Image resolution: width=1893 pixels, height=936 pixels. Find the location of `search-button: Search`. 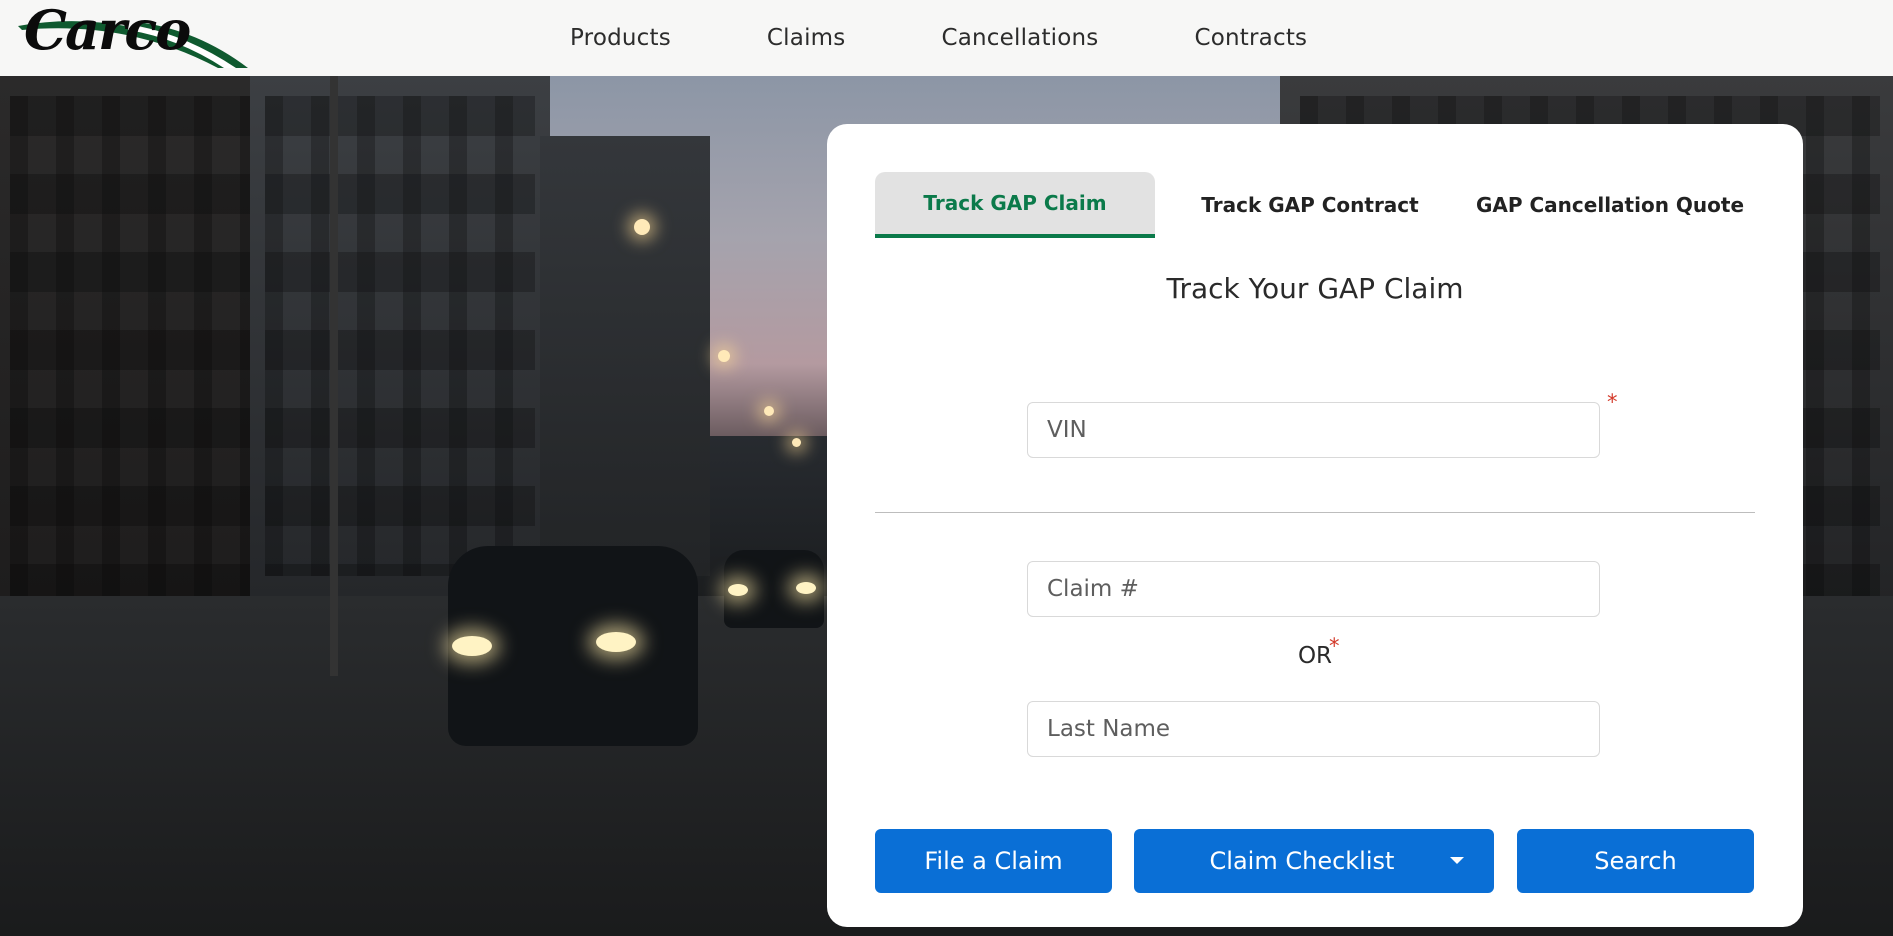

search-button: Search is located at coordinates (1635, 861).